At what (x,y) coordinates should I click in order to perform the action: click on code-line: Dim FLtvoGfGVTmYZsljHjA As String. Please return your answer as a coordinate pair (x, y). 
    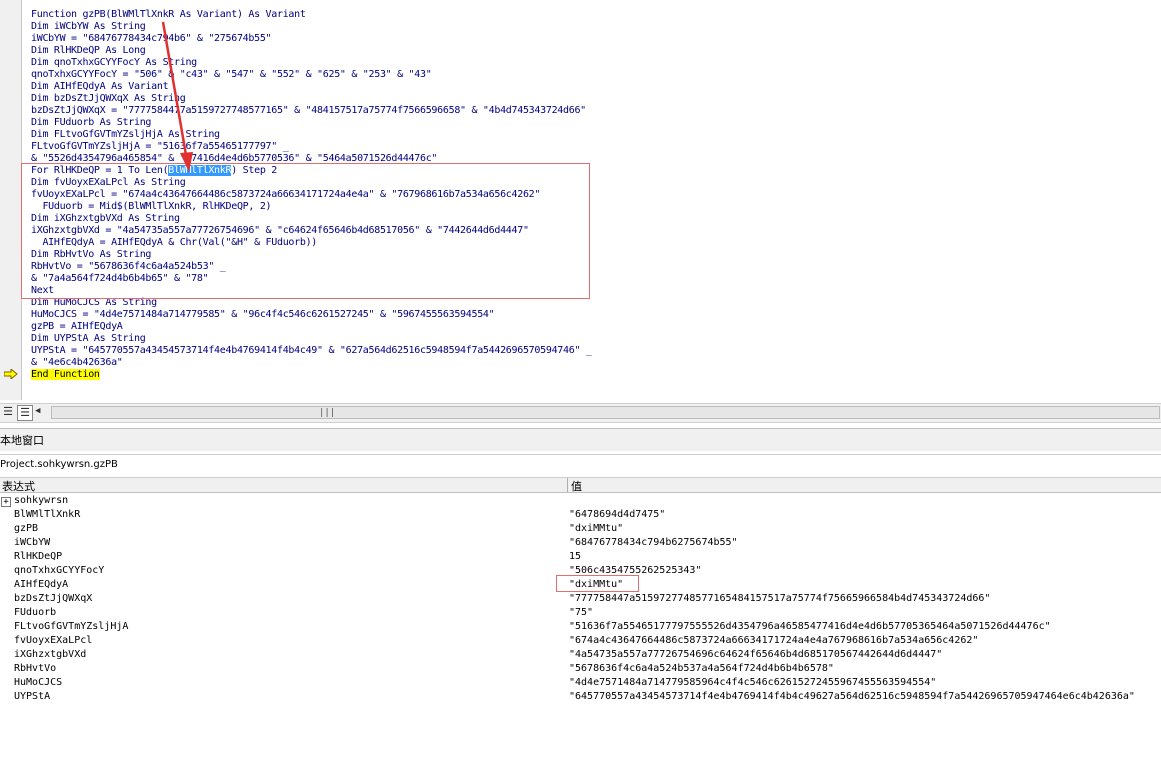
    Looking at the image, I should click on (311, 135).